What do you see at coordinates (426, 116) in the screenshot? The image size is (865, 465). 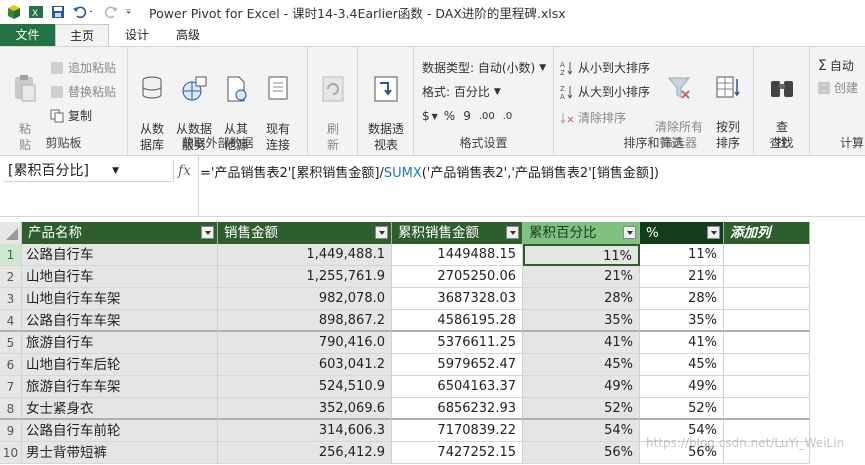 I see `currency-button: $` at bounding box center [426, 116].